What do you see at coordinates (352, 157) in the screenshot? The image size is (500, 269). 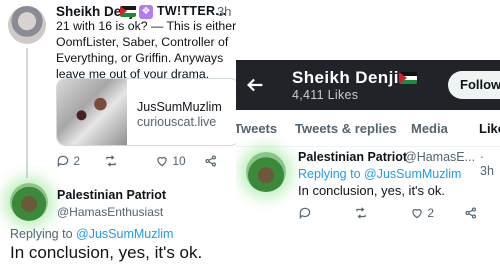 I see `profile-tweet-author-name: Palestinian Patriot` at bounding box center [352, 157].